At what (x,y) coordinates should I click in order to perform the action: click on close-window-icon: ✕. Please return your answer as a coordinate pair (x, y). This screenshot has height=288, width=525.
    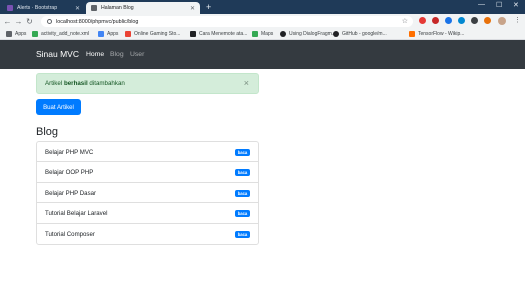
    Looking at the image, I should click on (516, 5).